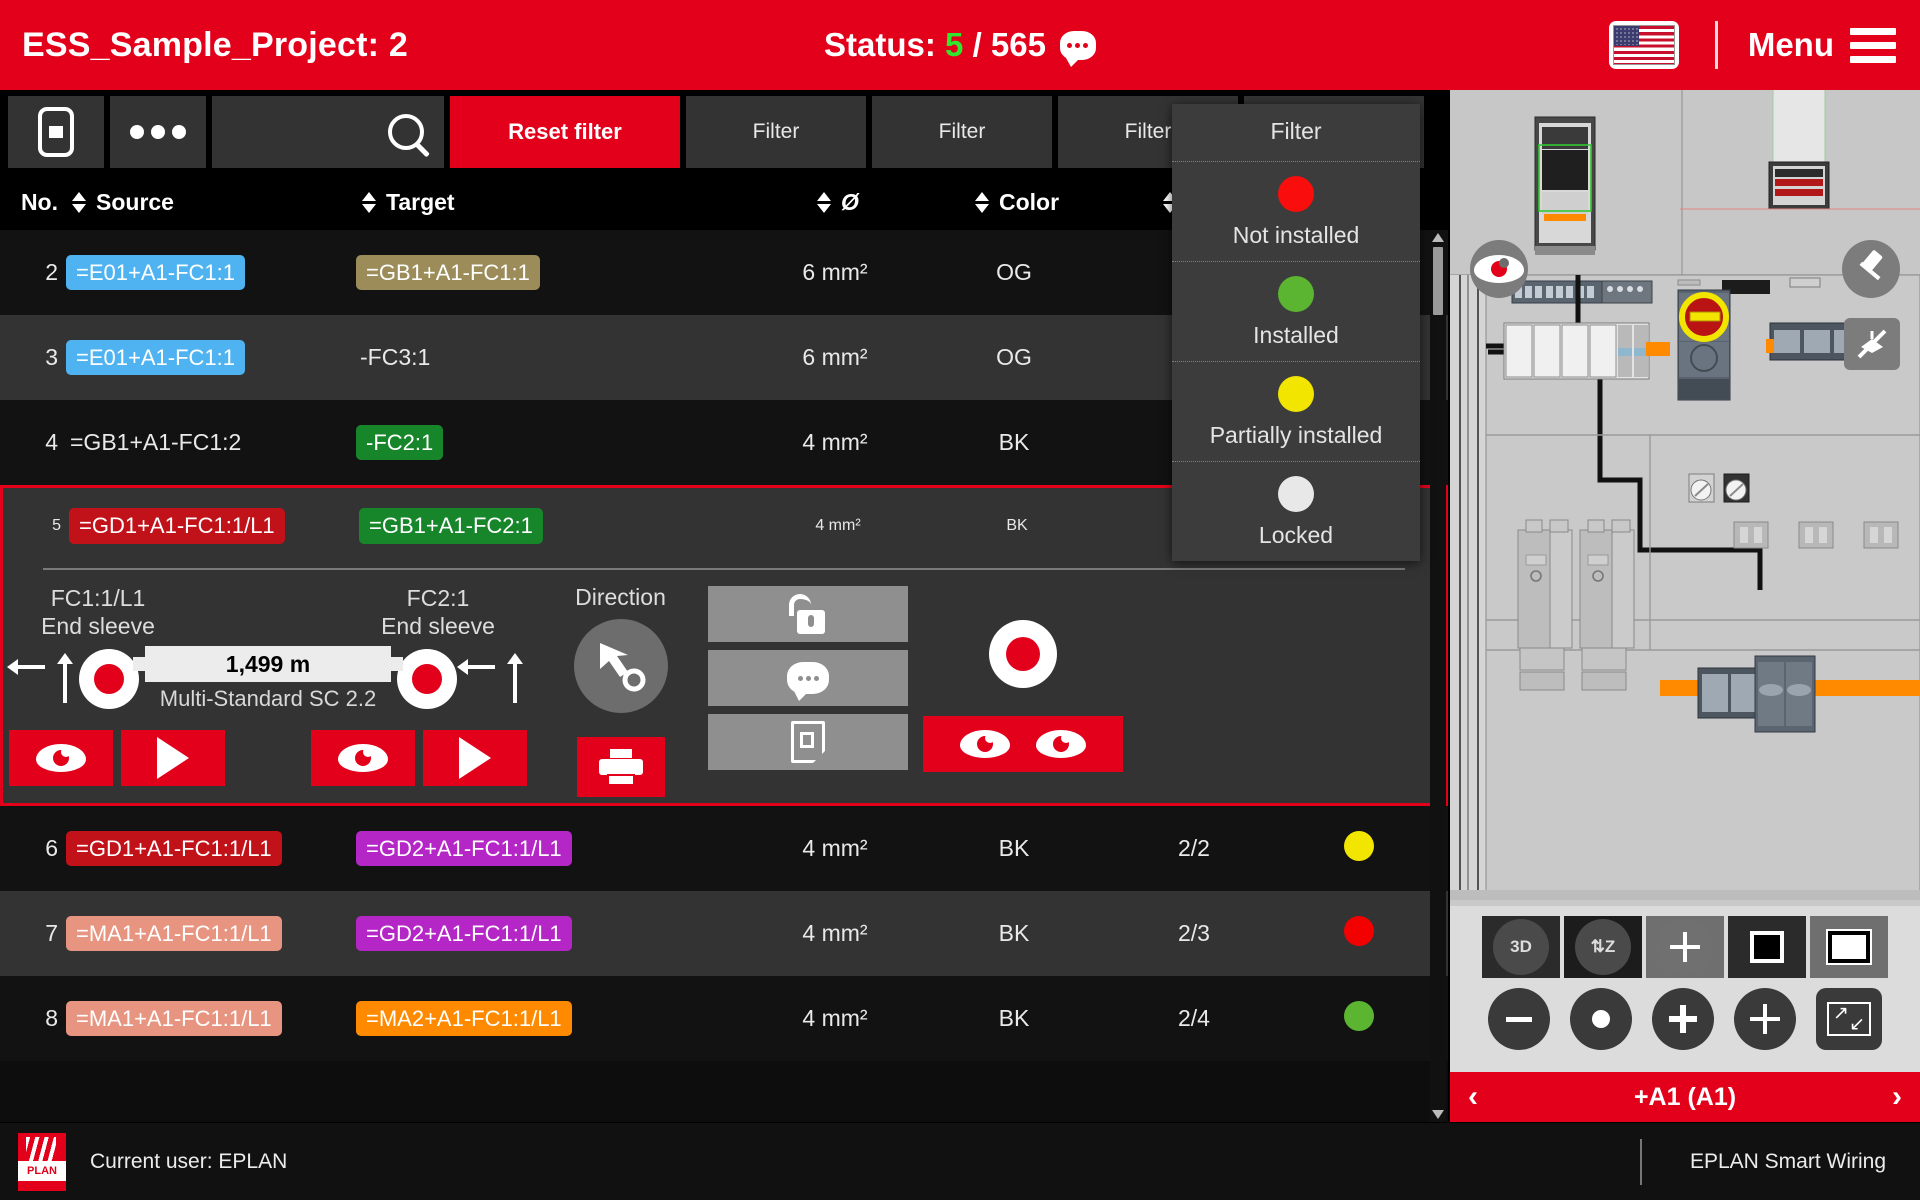  Describe the element at coordinates (328, 132) in the screenshot. I see `search-input` at that location.